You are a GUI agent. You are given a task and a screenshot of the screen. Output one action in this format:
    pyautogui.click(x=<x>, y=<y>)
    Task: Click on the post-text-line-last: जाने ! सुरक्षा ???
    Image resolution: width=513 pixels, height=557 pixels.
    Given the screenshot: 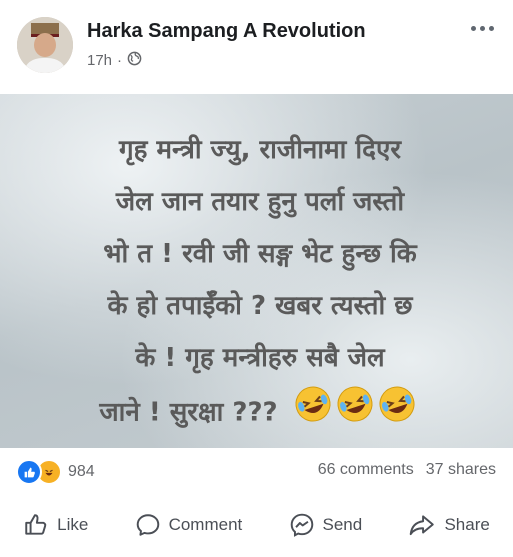 What is the action you would take?
    pyautogui.click(x=260, y=413)
    